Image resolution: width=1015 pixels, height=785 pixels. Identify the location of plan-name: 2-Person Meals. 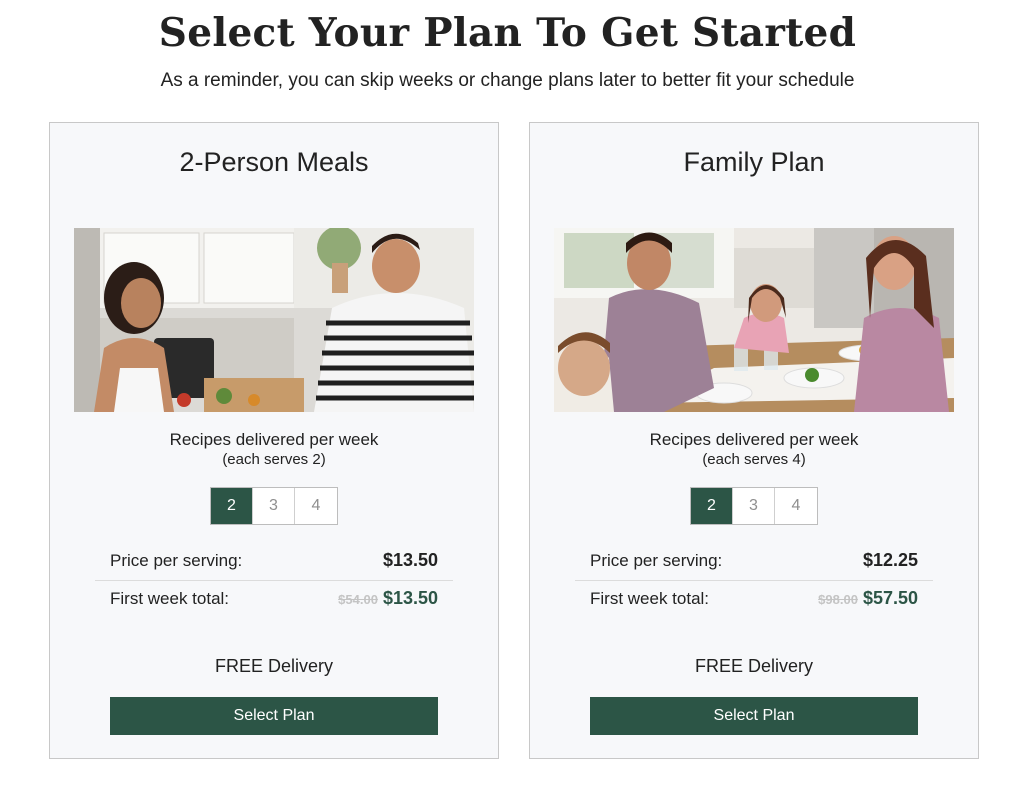
(274, 162).